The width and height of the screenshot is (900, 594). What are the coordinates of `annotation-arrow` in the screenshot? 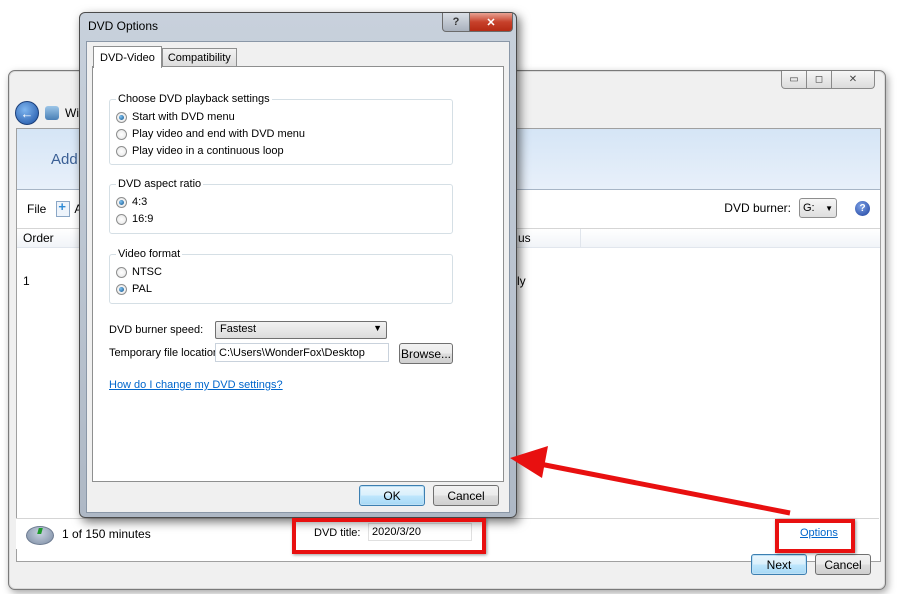 It's located at (650, 481).